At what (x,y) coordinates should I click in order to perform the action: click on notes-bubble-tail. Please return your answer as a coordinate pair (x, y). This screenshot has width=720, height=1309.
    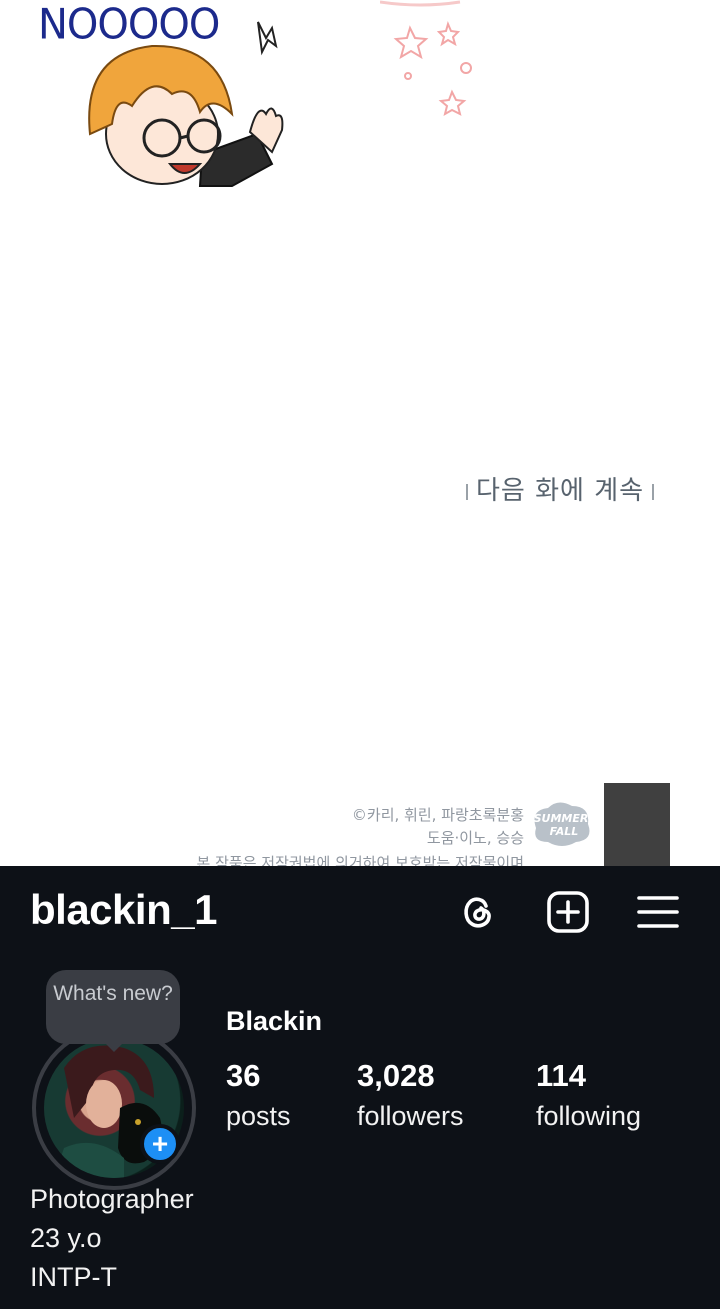
    Looking at the image, I should click on (114, 1047).